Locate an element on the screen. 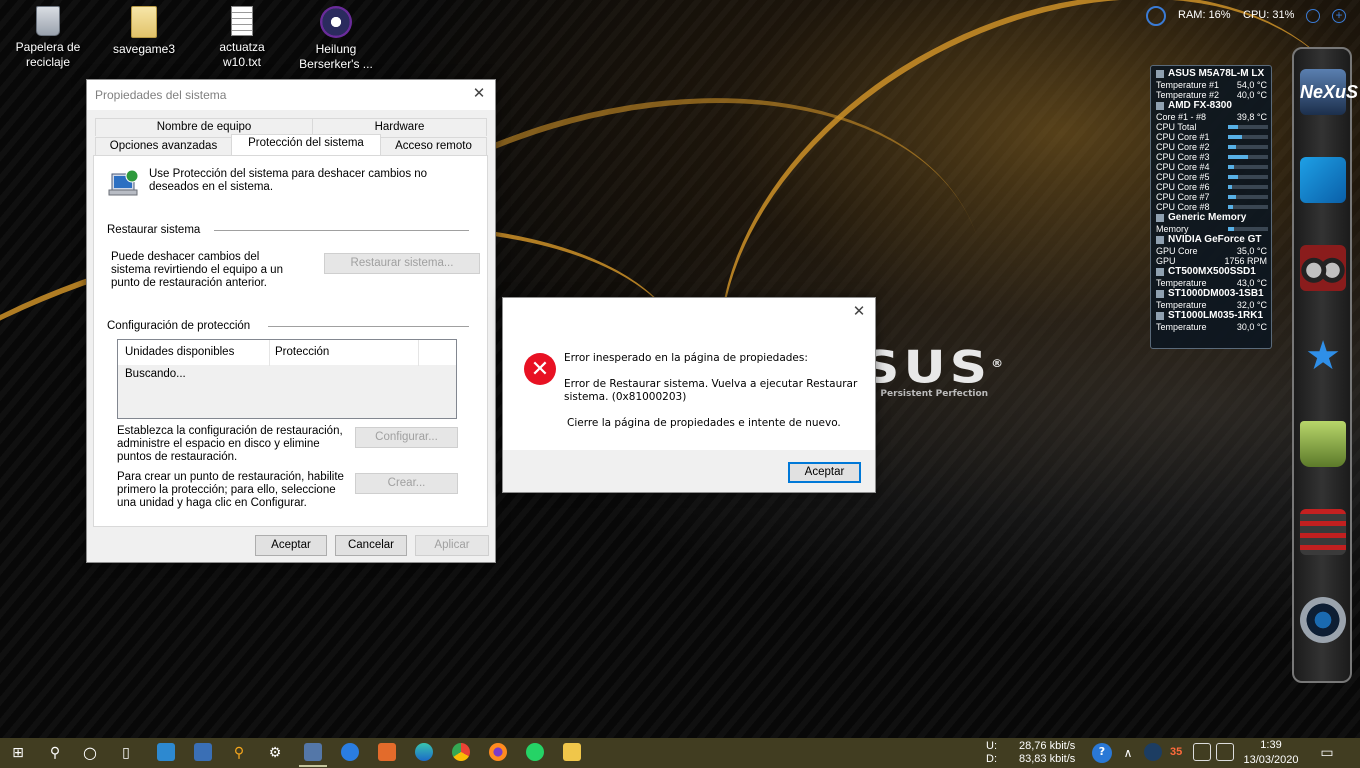  bag-icon is located at coordinates (1323, 444).